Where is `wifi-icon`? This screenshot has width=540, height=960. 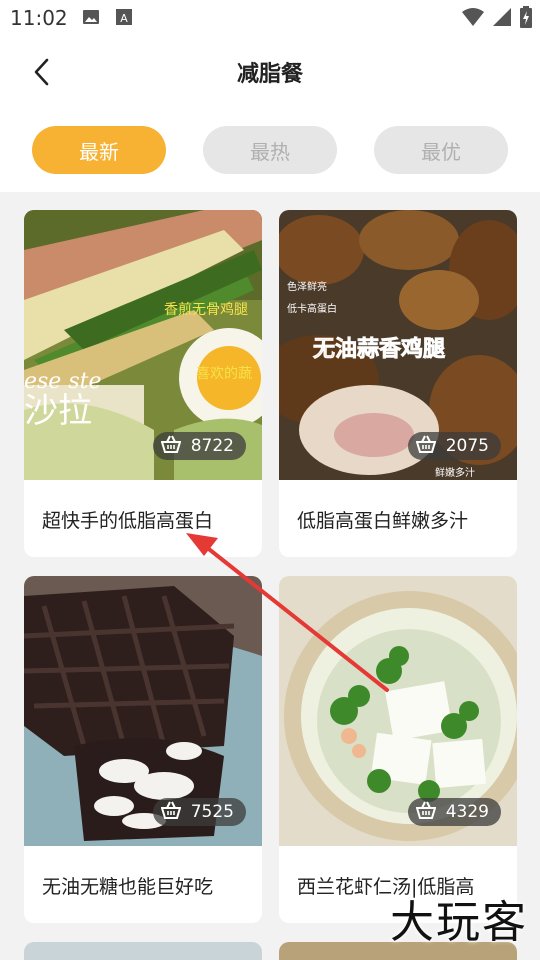 wifi-icon is located at coordinates (473, 19).